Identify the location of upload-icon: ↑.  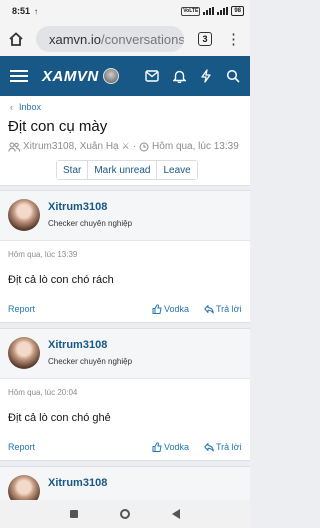
(36, 11).